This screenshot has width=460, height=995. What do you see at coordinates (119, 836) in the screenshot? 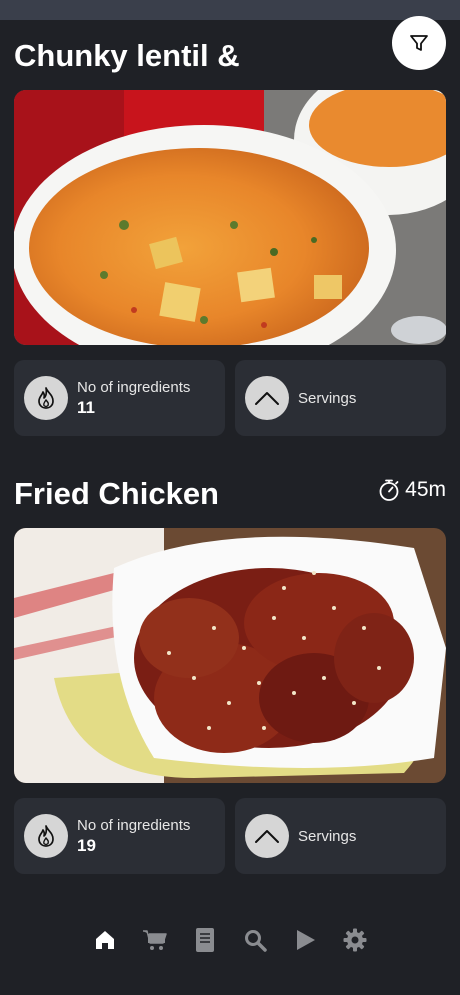
I see `ingredients-tile: No of ingredients 19` at bounding box center [119, 836].